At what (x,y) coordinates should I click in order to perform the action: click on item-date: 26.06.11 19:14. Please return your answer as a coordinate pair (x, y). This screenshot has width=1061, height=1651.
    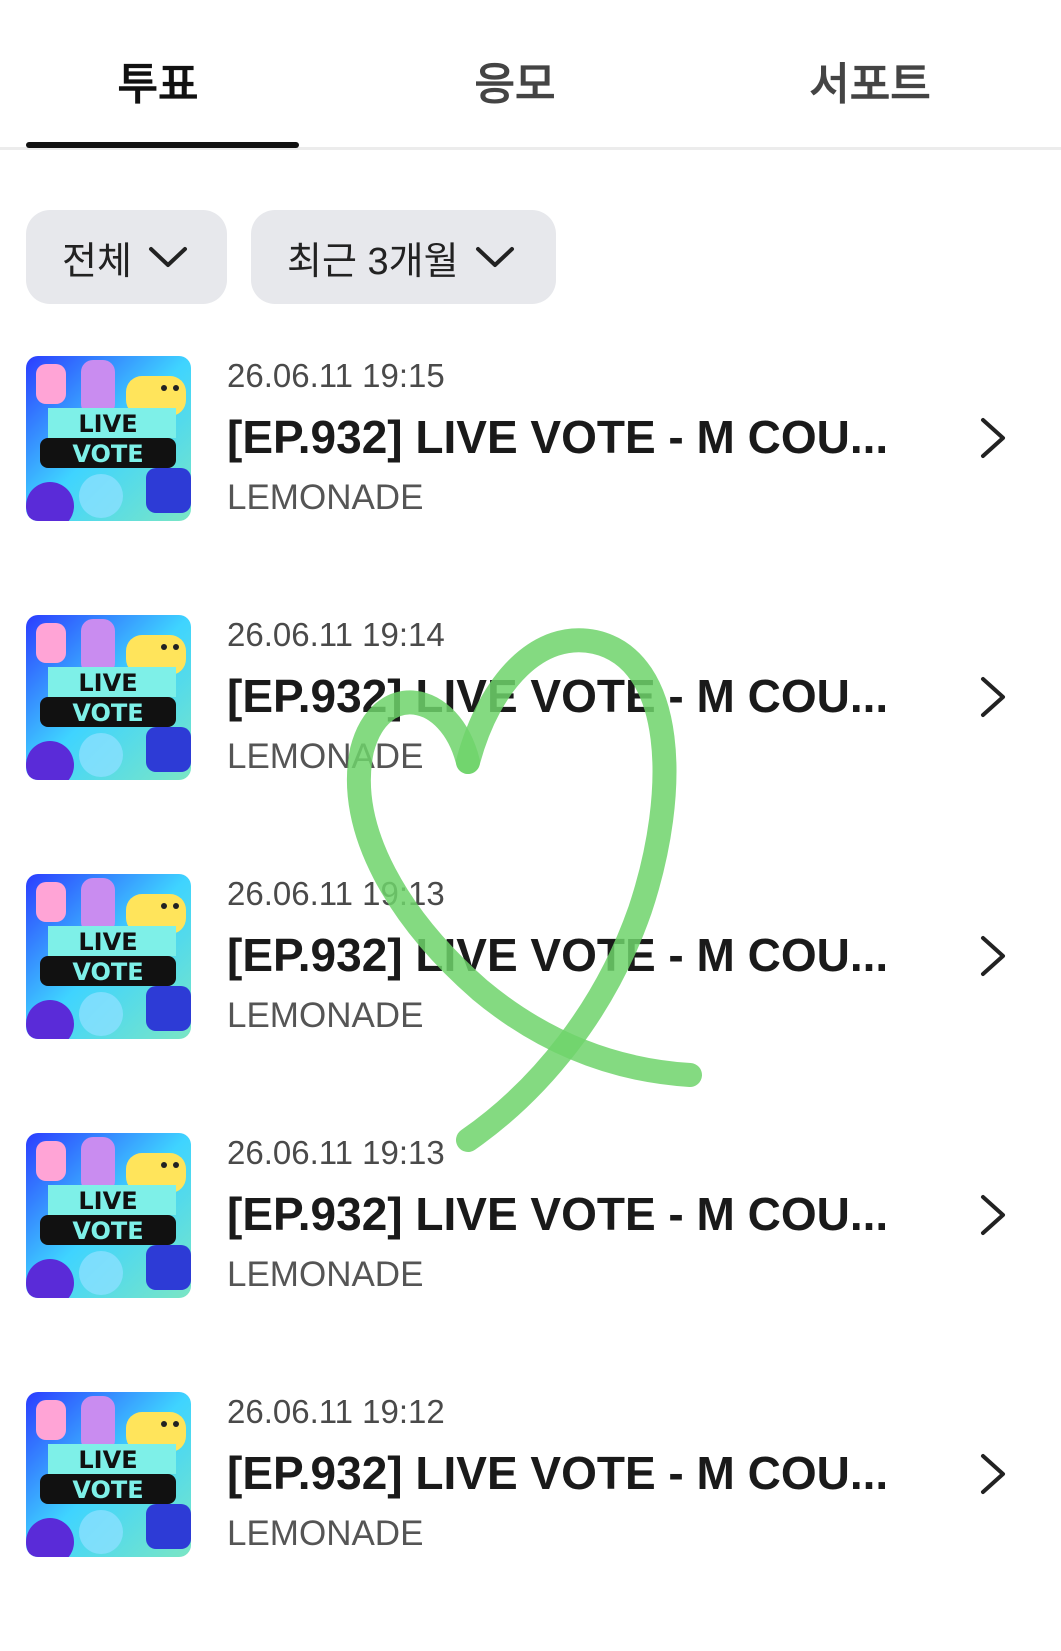
    Looking at the image, I should click on (336, 634).